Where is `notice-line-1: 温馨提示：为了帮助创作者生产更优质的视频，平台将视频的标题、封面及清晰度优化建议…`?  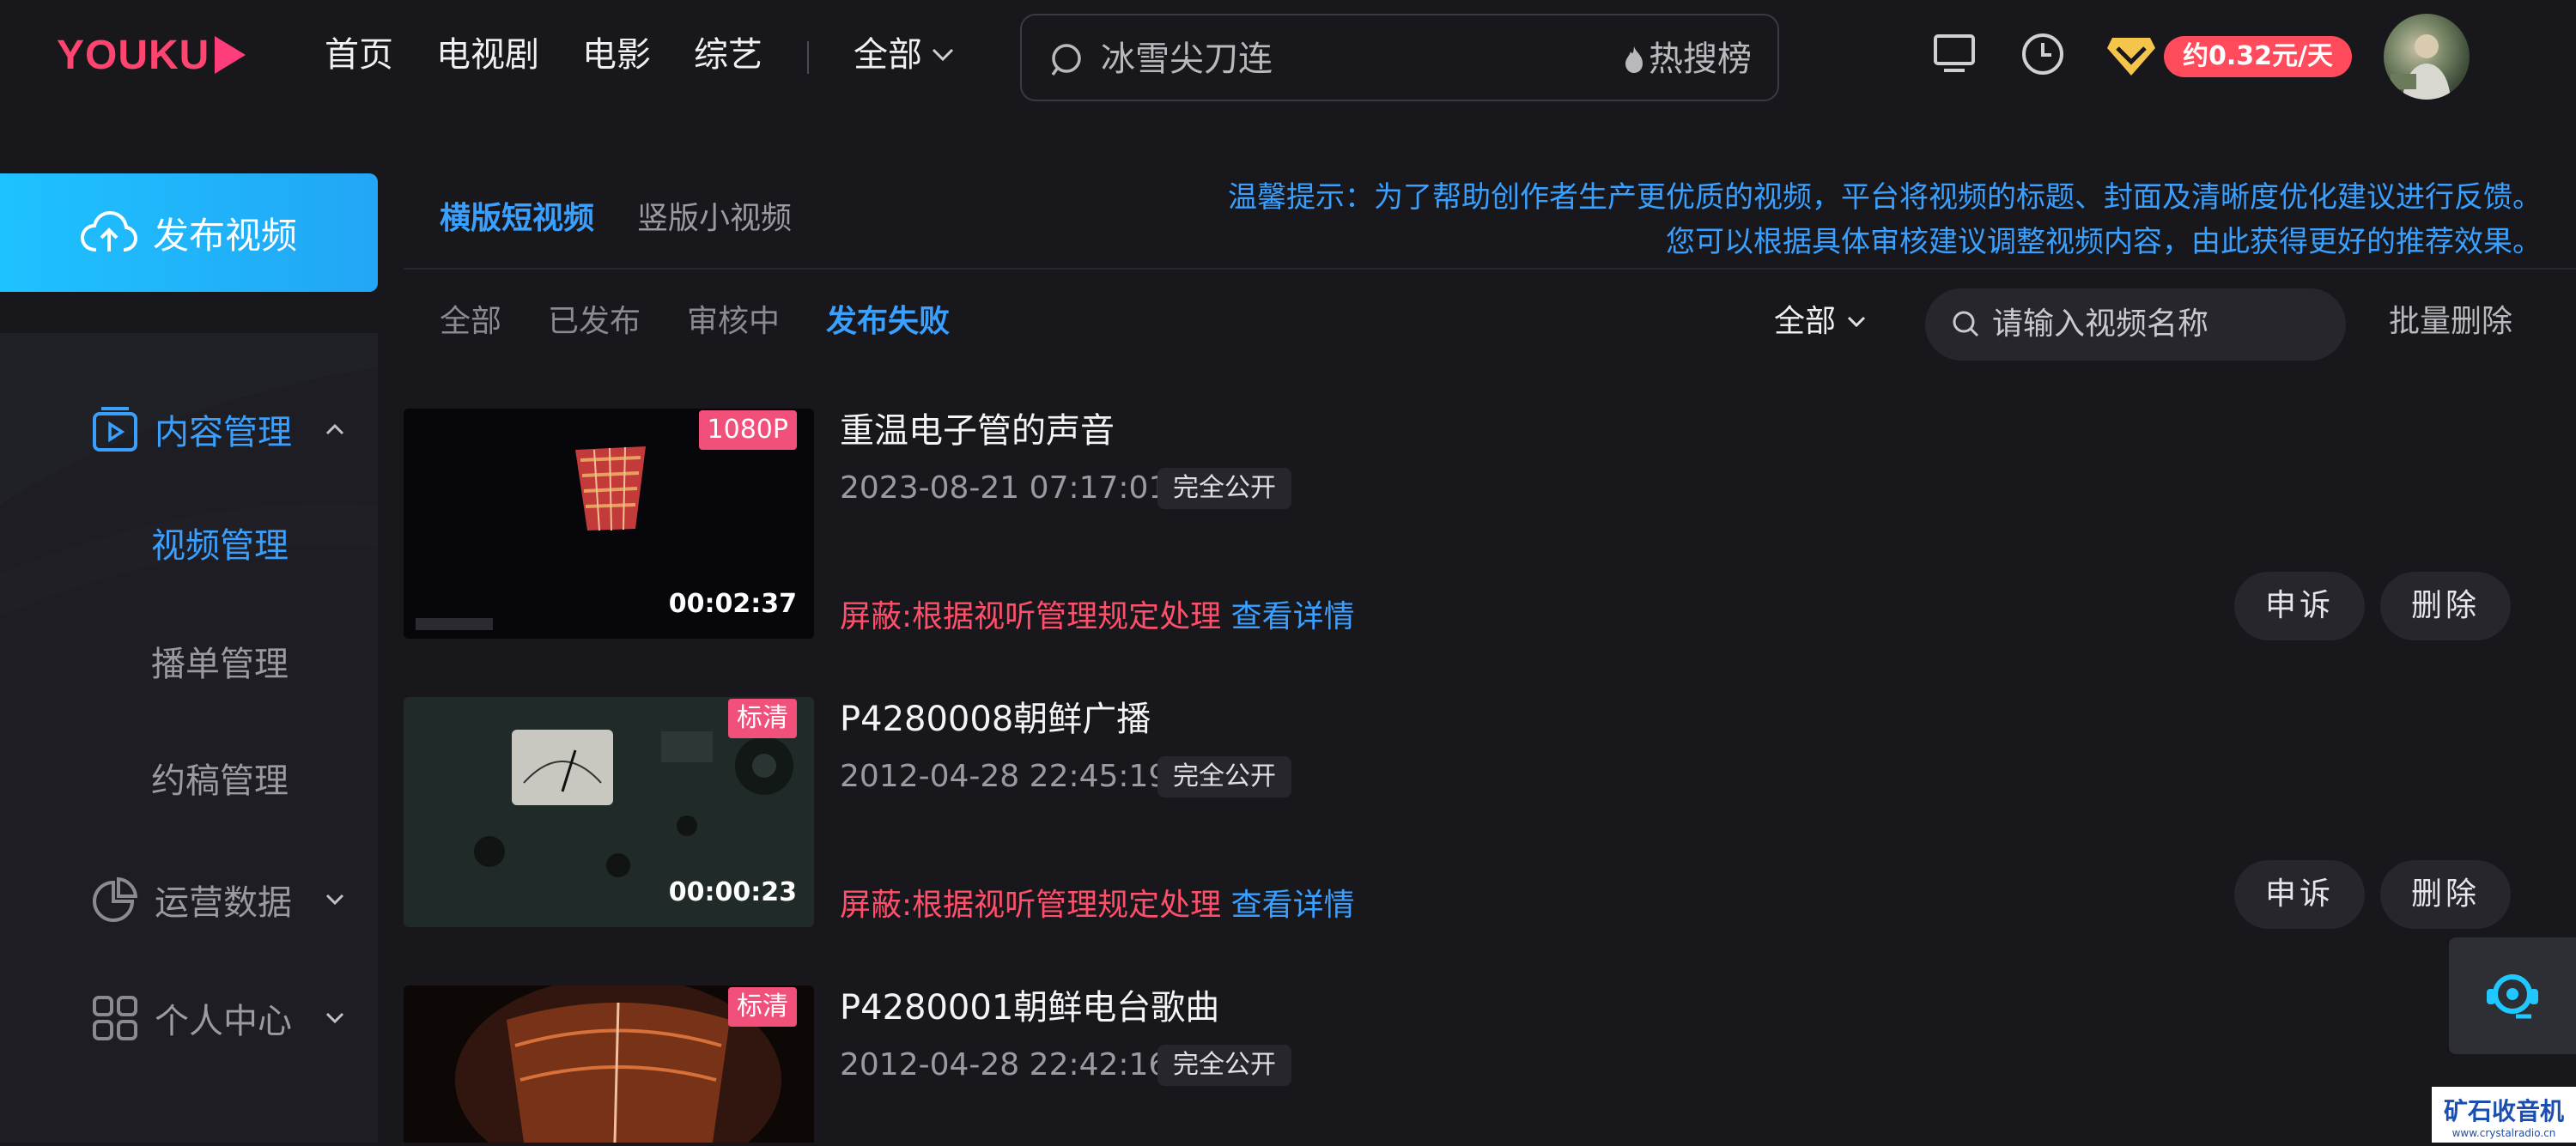 notice-line-1: 温馨提示：为了帮助创作者生产更优质的视频，平台将视频的标题、封面及清晰度优化建议… is located at coordinates (1885, 198).